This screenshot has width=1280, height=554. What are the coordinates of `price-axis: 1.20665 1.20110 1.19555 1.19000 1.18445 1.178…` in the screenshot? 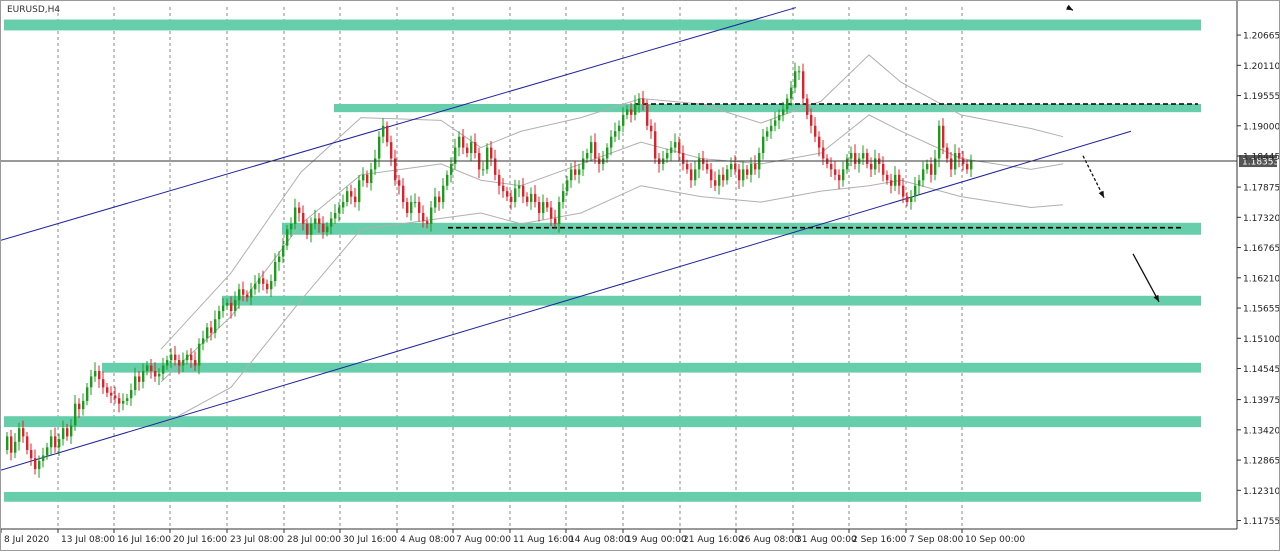 It's located at (1258, 279).